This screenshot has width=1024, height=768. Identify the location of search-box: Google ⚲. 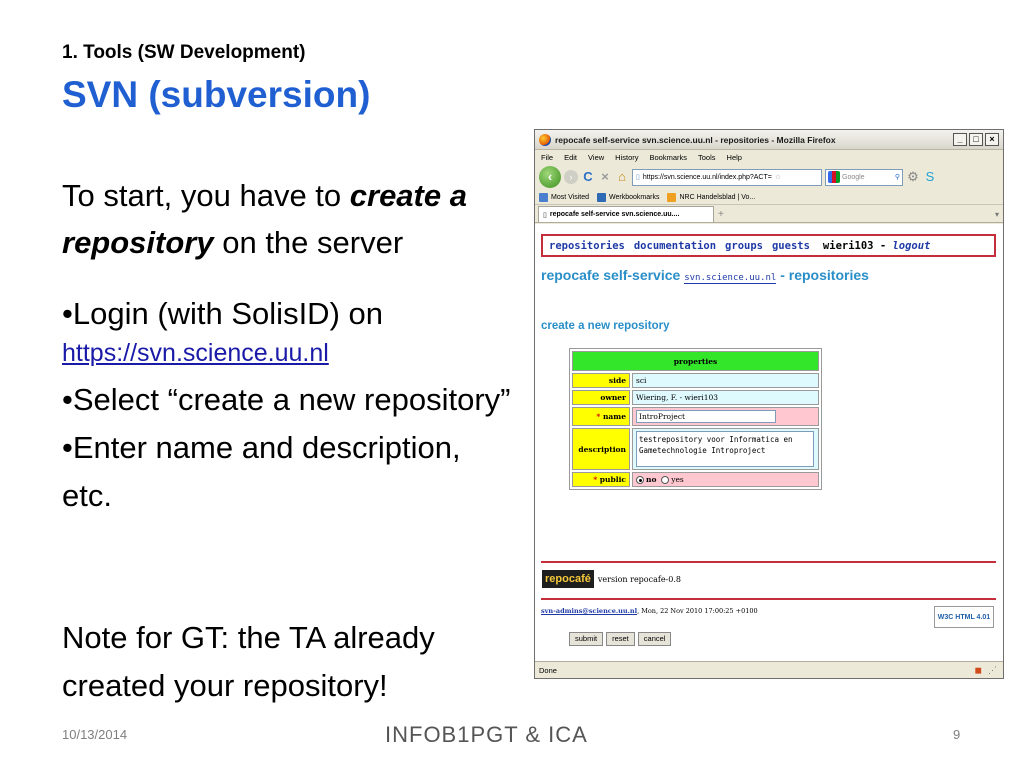
(864, 177).